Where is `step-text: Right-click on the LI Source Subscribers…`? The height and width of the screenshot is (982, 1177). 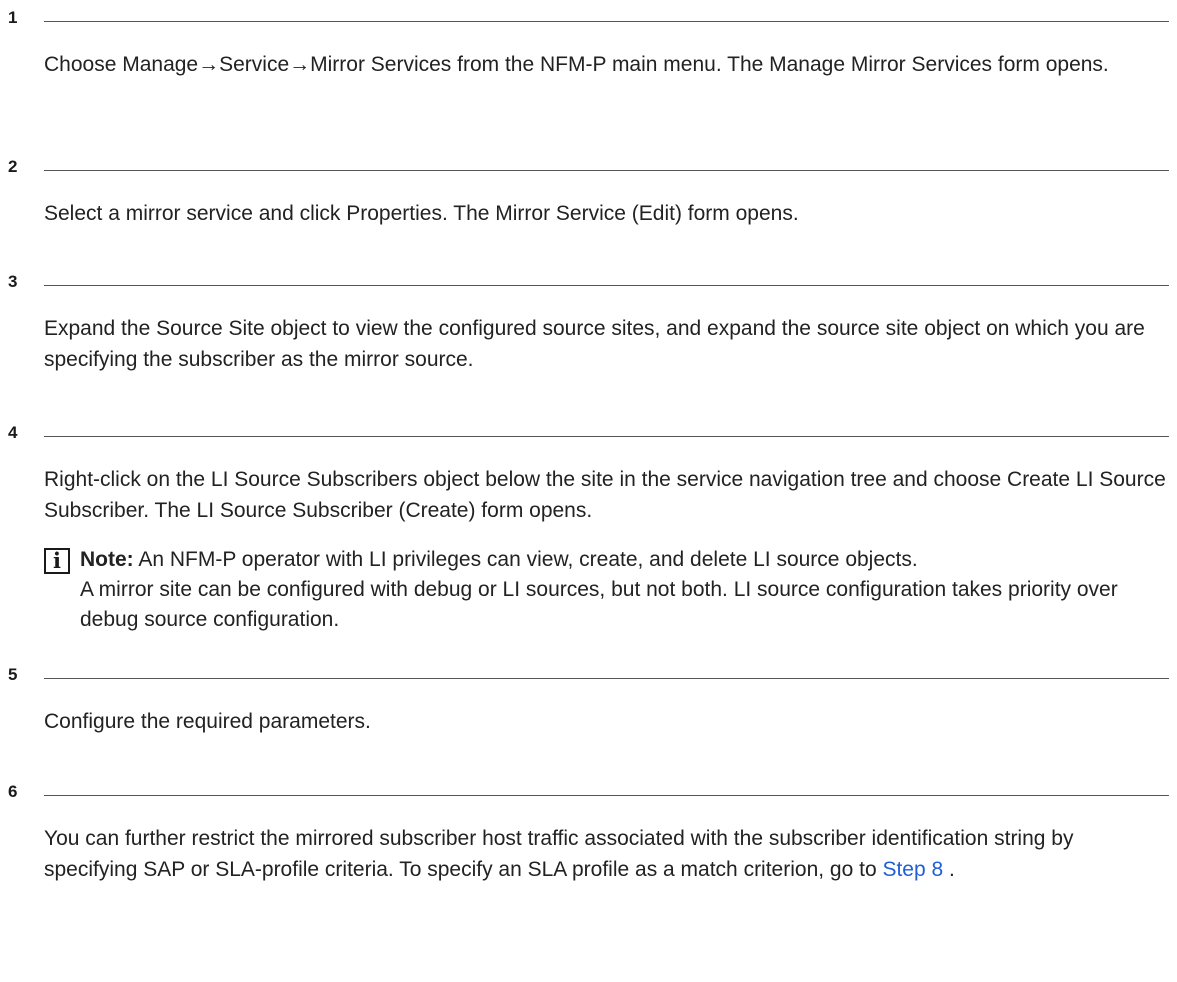 step-text: Right-click on the LI Source Subscribers… is located at coordinates (605, 495).